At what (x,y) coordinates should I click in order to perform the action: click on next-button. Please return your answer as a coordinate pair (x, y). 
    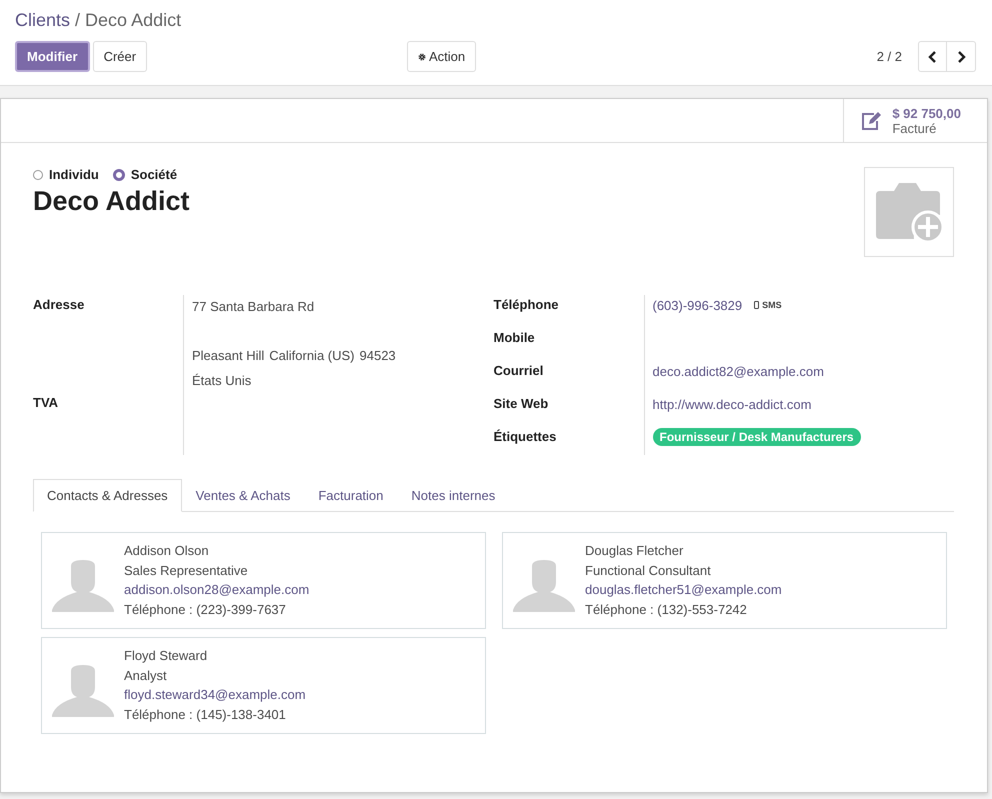
    Looking at the image, I should click on (961, 56).